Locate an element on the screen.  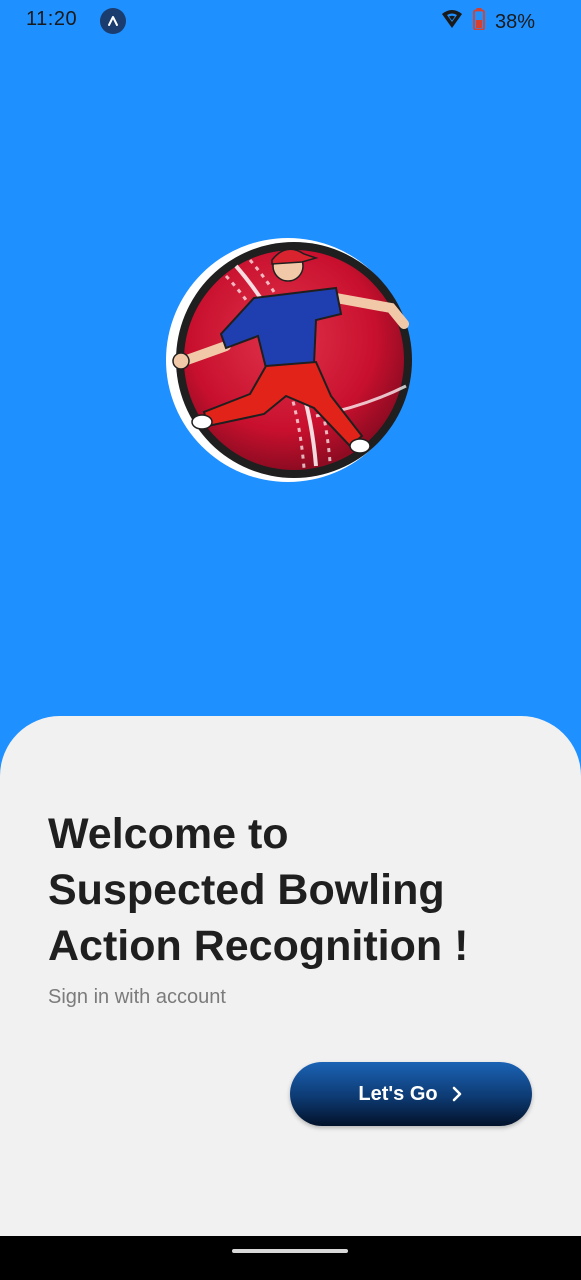
cricket-bowler-logo is located at coordinates (291, 361).